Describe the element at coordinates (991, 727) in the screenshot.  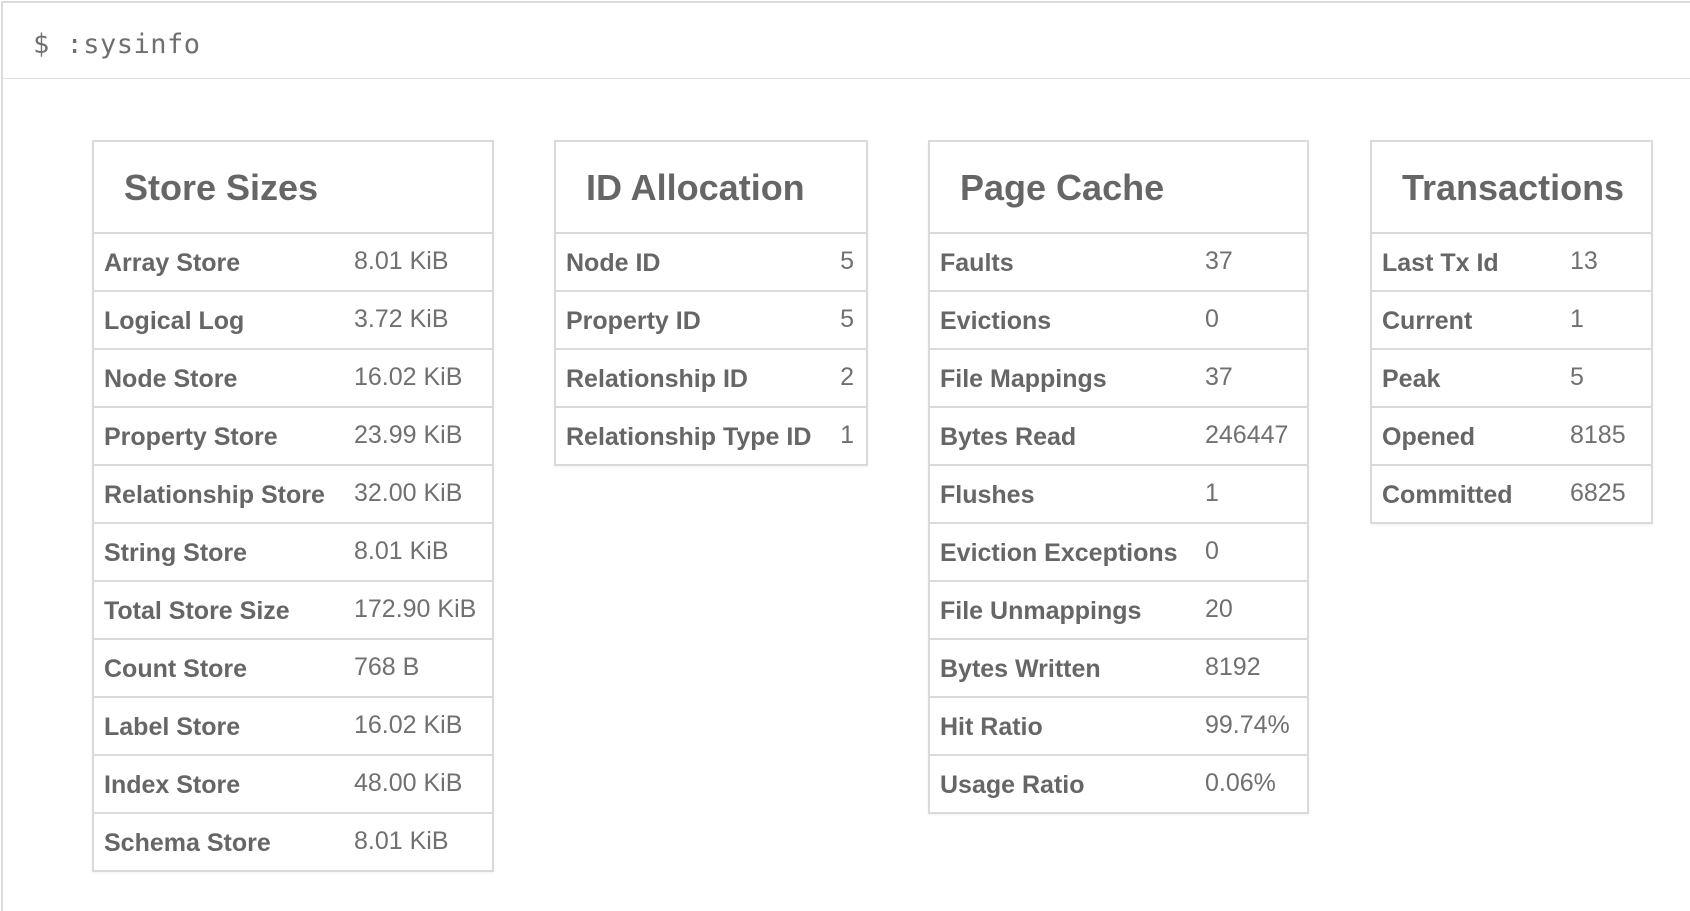
I see `row-label: Hit Ratio` at that location.